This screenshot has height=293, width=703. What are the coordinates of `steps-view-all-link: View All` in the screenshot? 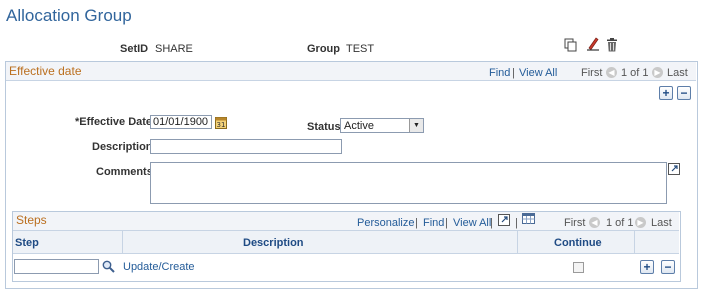 It's located at (472, 223).